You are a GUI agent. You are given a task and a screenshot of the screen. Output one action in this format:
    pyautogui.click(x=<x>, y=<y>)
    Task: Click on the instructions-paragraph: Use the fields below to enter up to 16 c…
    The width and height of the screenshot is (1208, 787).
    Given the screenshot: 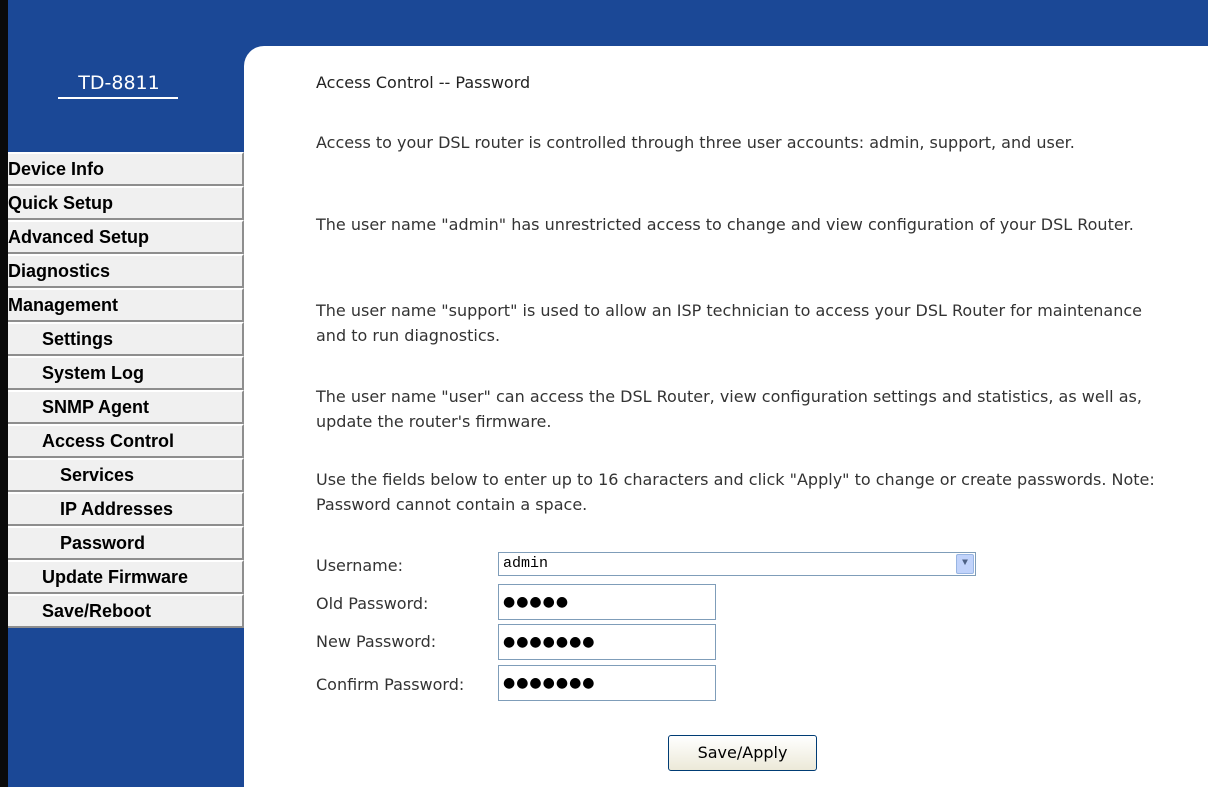 What is the action you would take?
    pyautogui.click(x=735, y=492)
    